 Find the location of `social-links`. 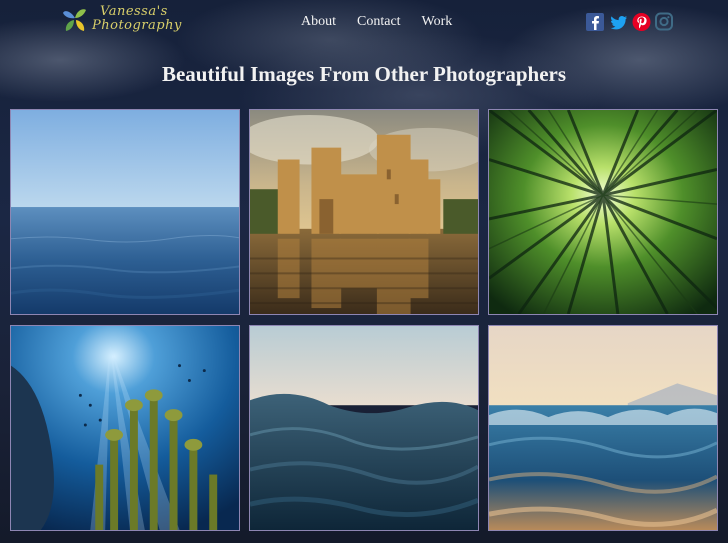

social-links is located at coordinates (630, 22).